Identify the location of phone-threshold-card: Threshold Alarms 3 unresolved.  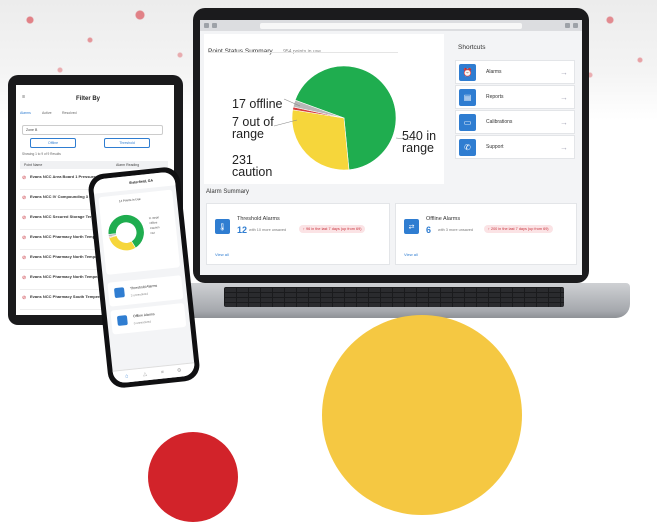
(145, 291).